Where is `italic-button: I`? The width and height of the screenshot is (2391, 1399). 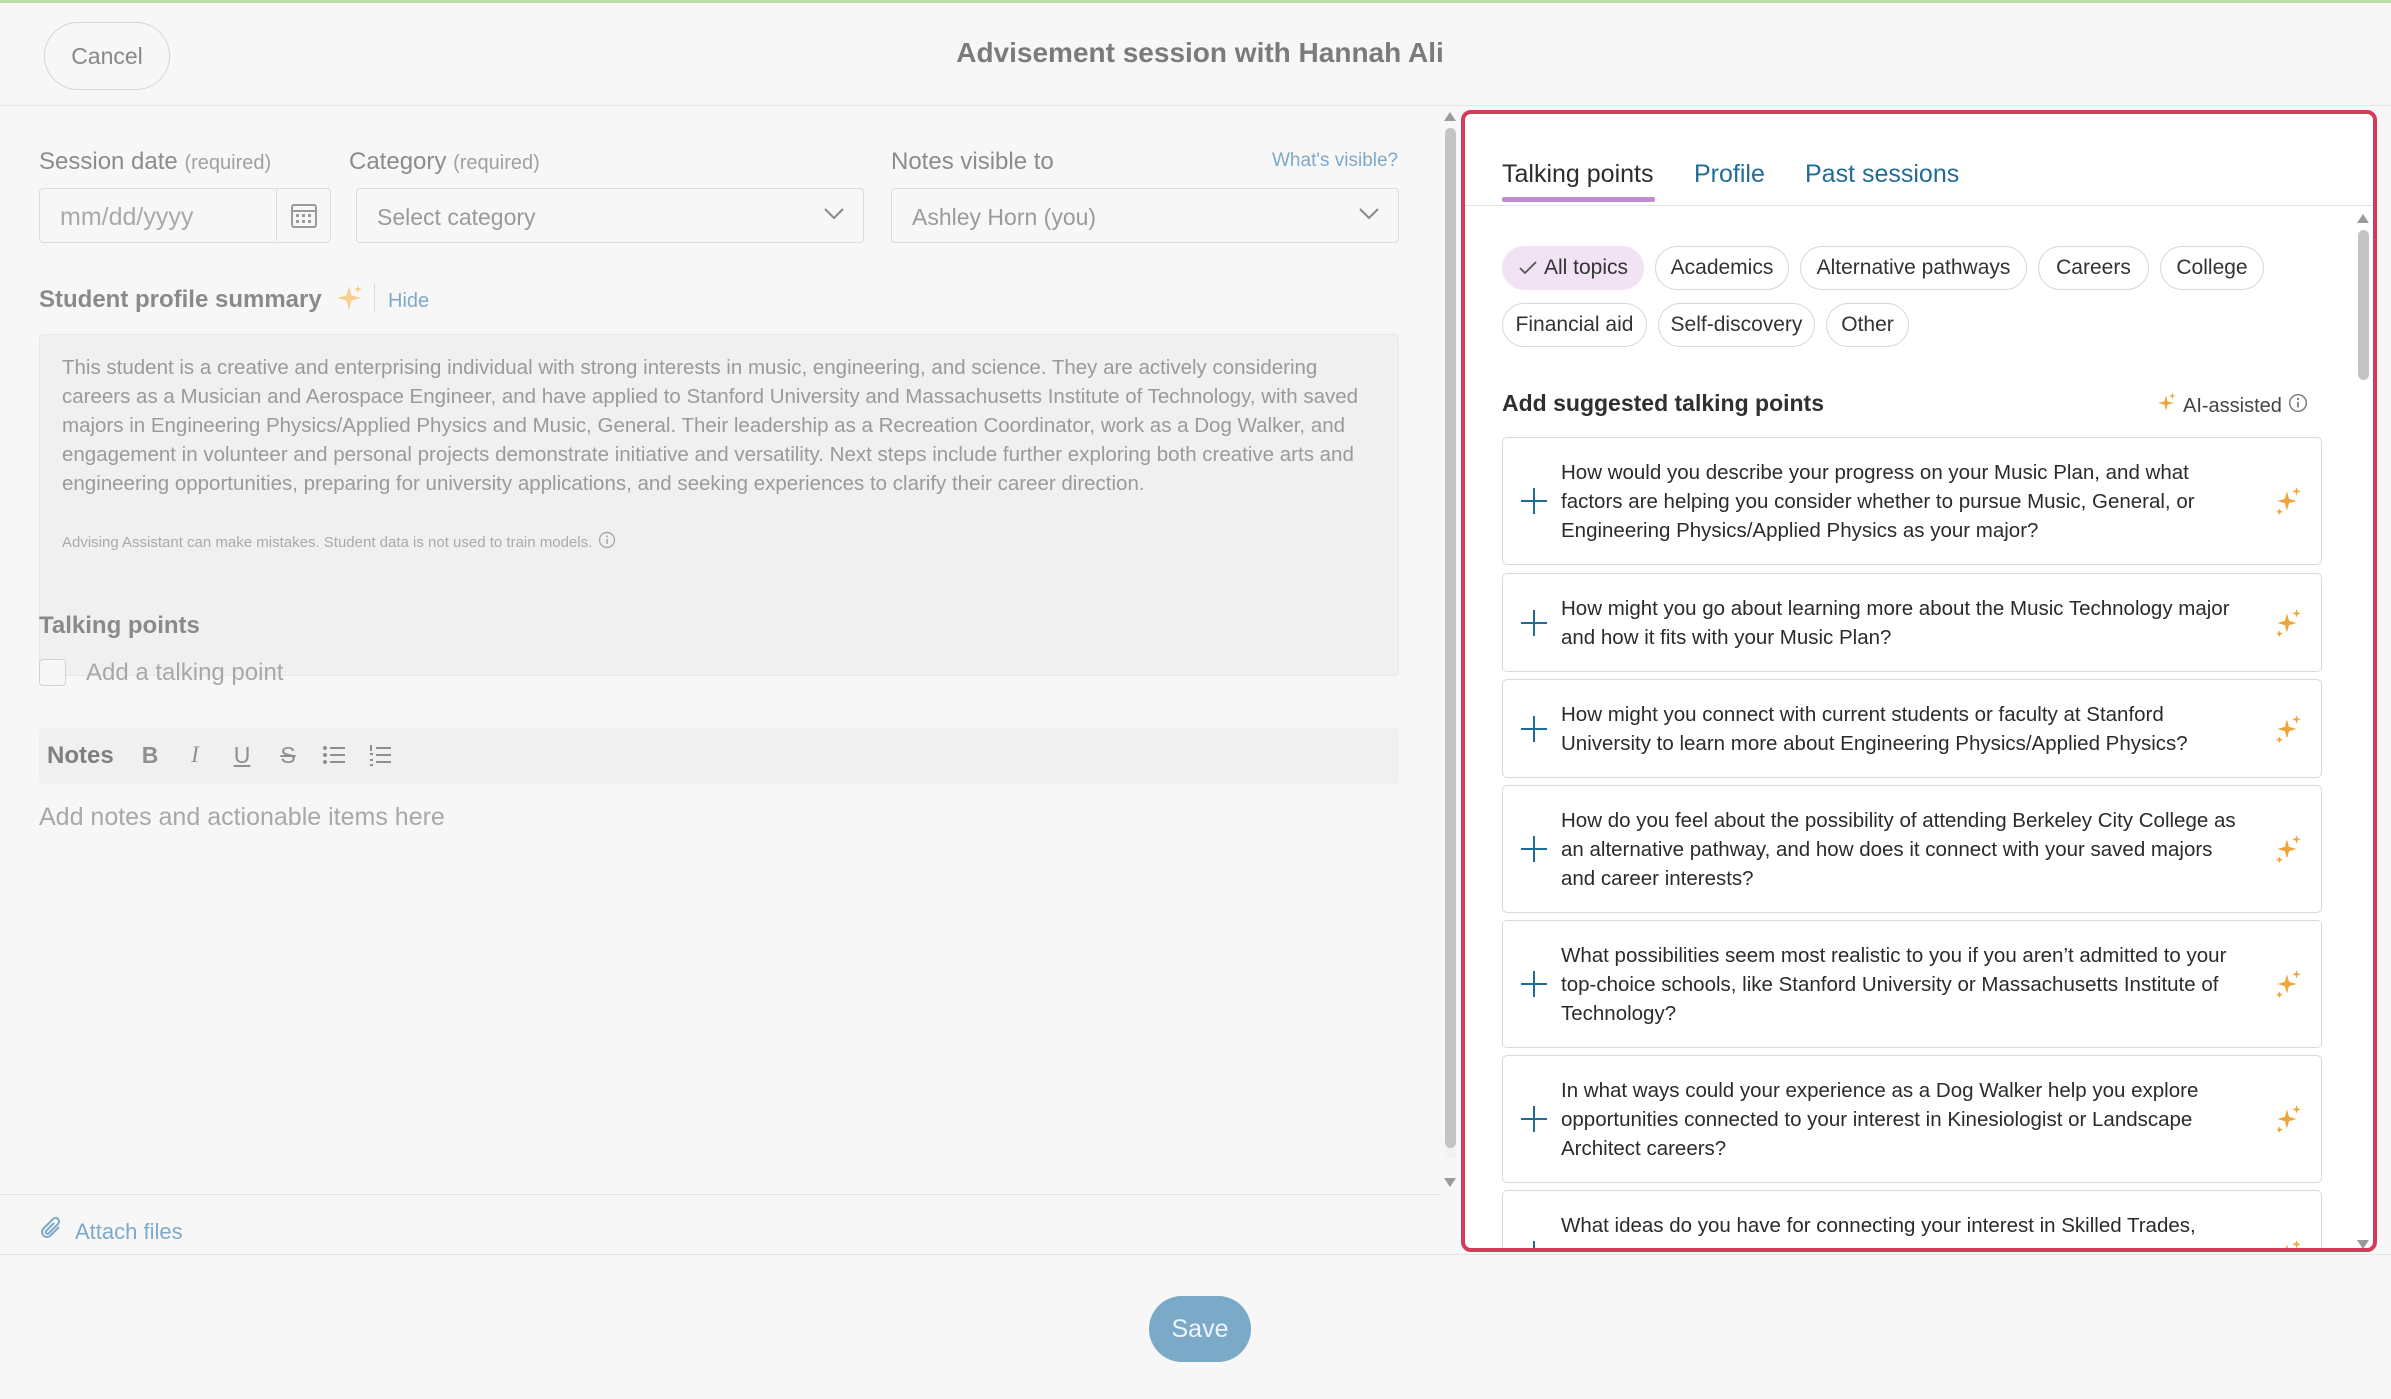
italic-button: I is located at coordinates (195, 755).